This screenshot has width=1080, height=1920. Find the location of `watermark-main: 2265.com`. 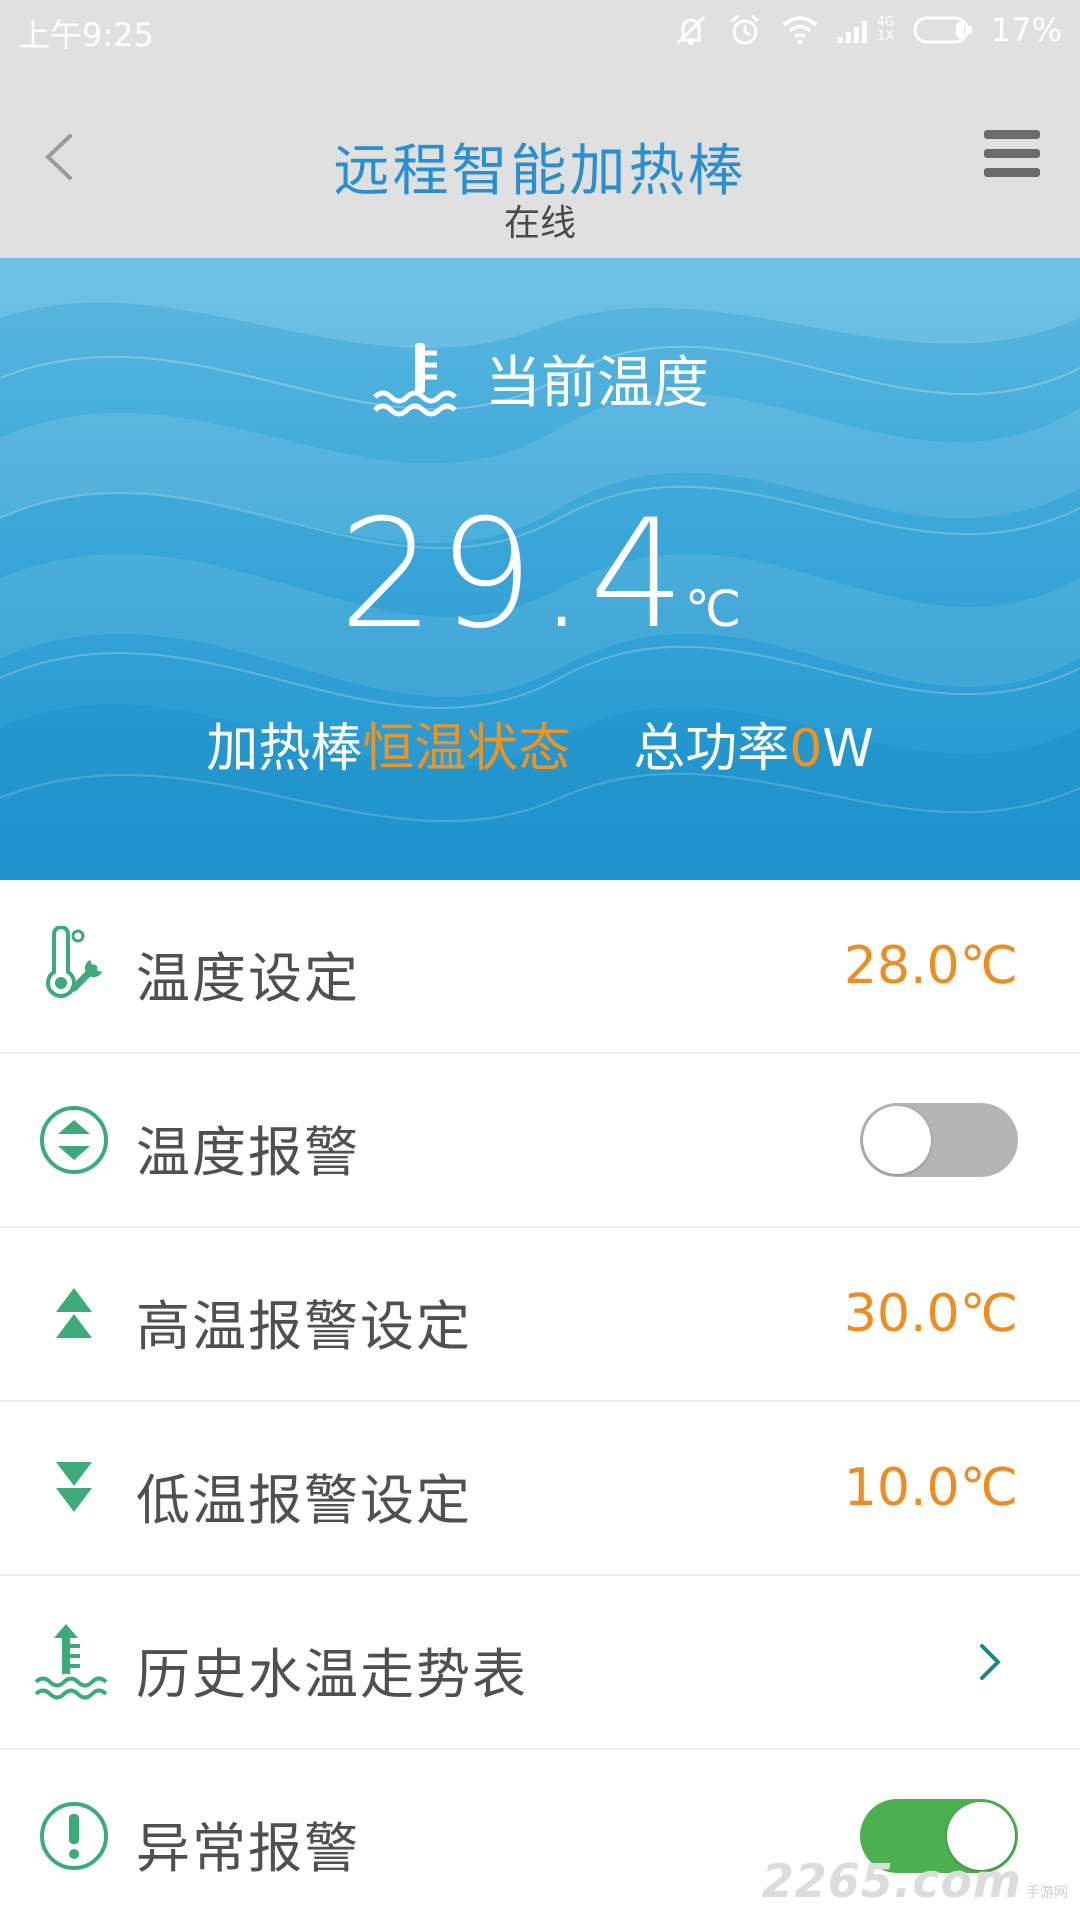

watermark-main: 2265.com is located at coordinates (891, 1881).